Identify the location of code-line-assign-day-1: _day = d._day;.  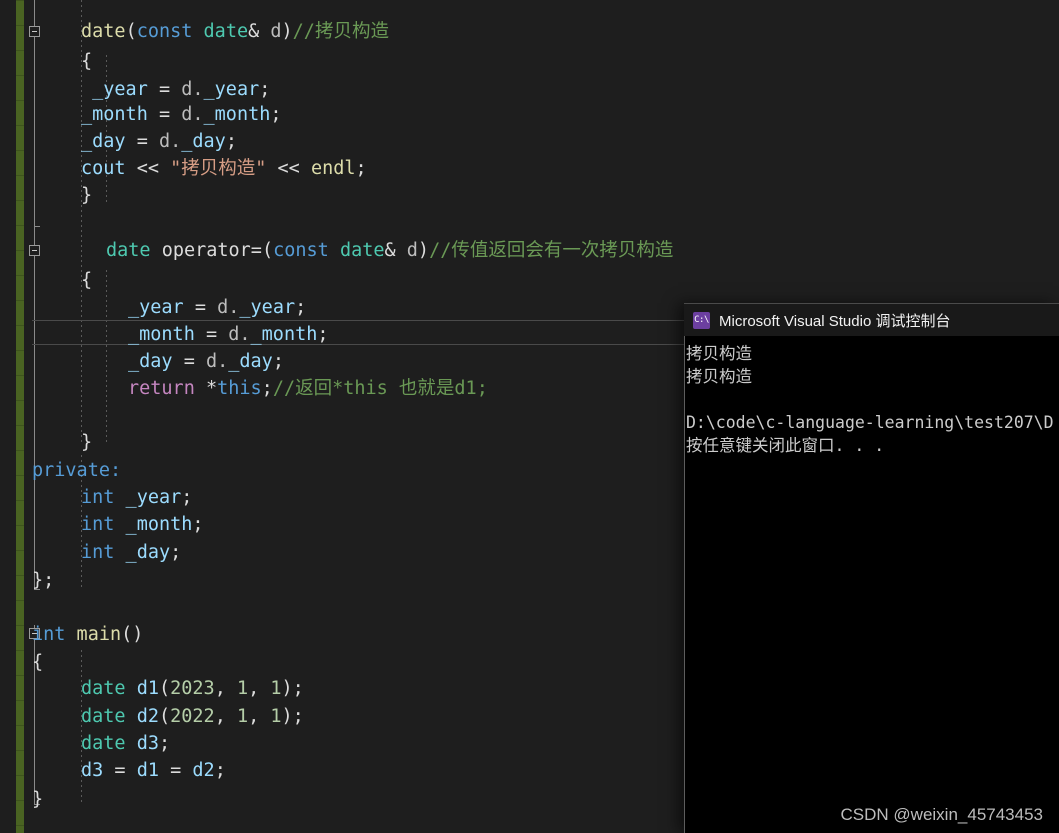
(159, 141).